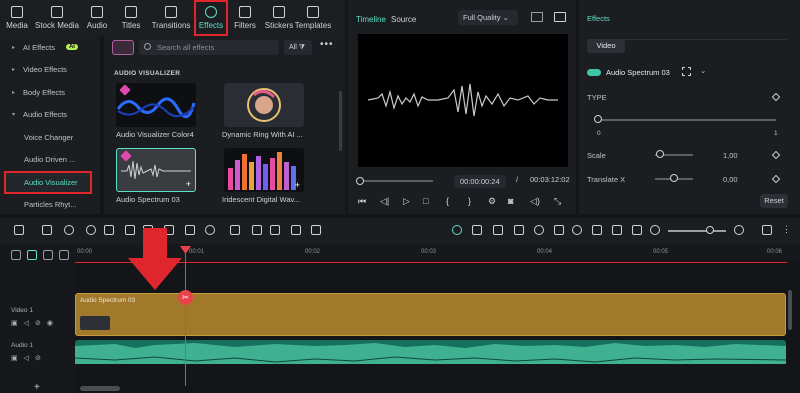  Describe the element at coordinates (35, 323) in the screenshot. I see `video-track-controls: ▣◁⊘◉` at that location.